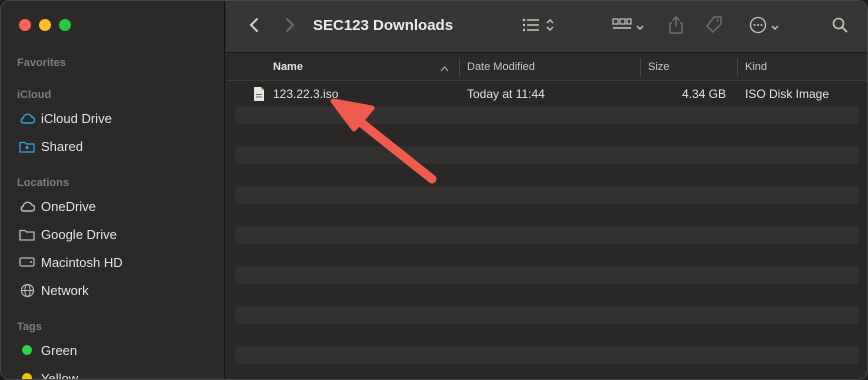 This screenshot has height=380, width=868. I want to click on sidebar-item-label: Google Drive, so click(79, 234).